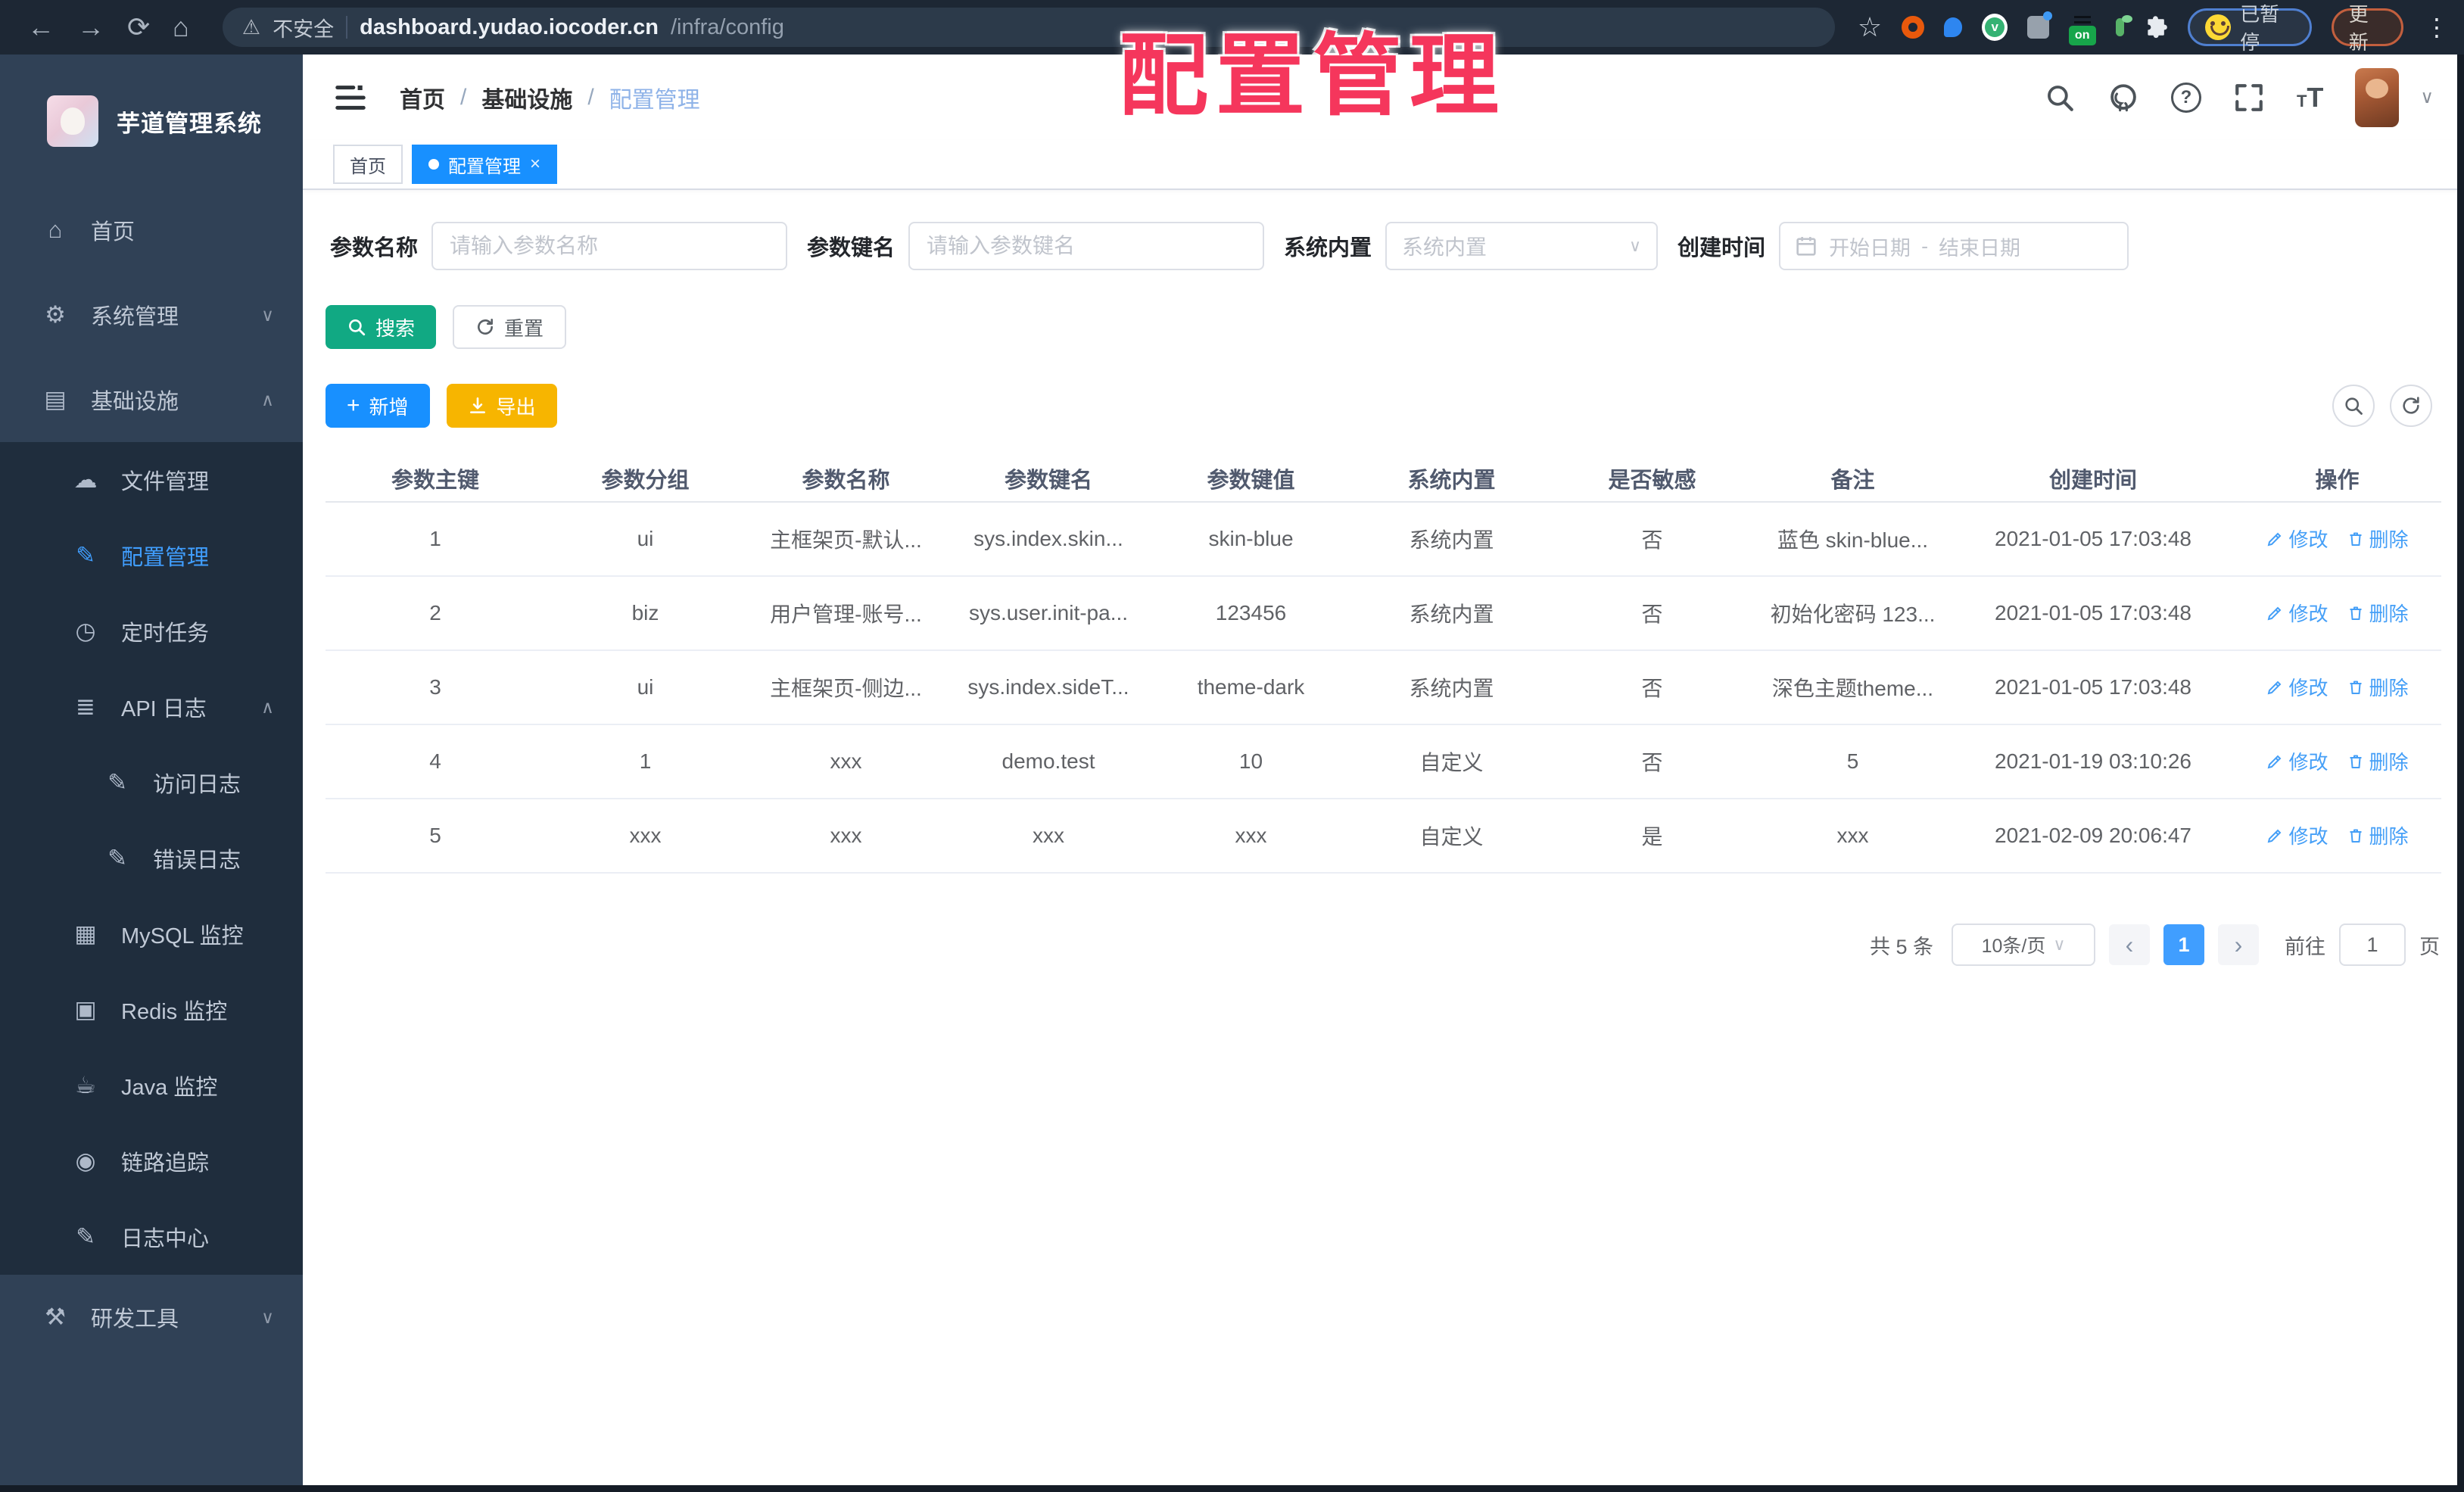 This screenshot has width=2464, height=1492. What do you see at coordinates (151, 1161) in the screenshot?
I see `sidebar-item-trace: ◉ 链路追踪` at bounding box center [151, 1161].